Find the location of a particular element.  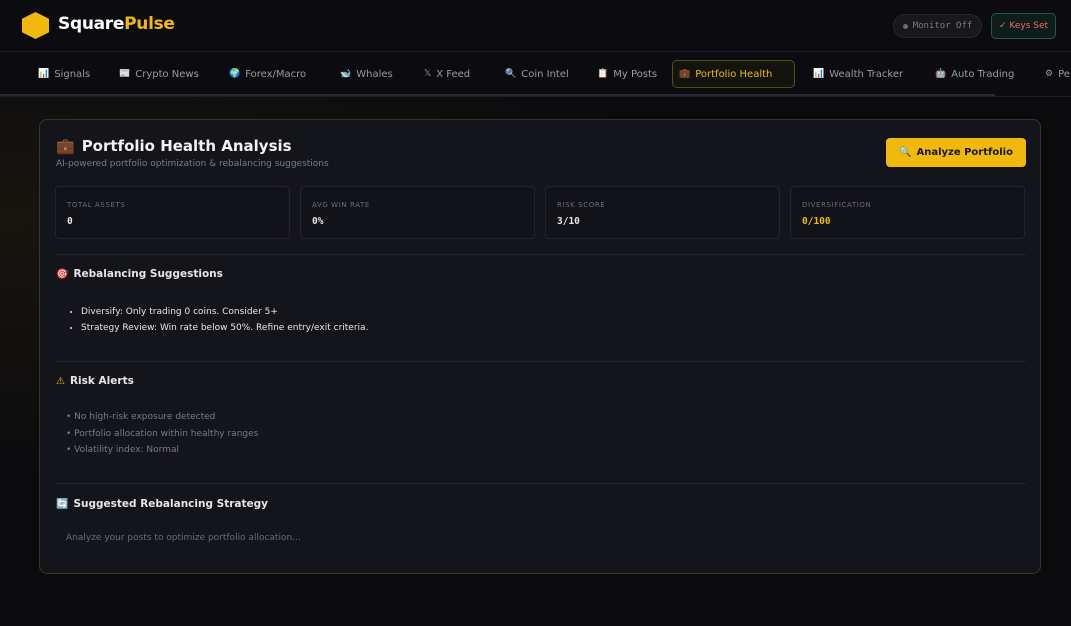

tab-portfolio-health: 💼 Portfolio Health is located at coordinates (733, 74).